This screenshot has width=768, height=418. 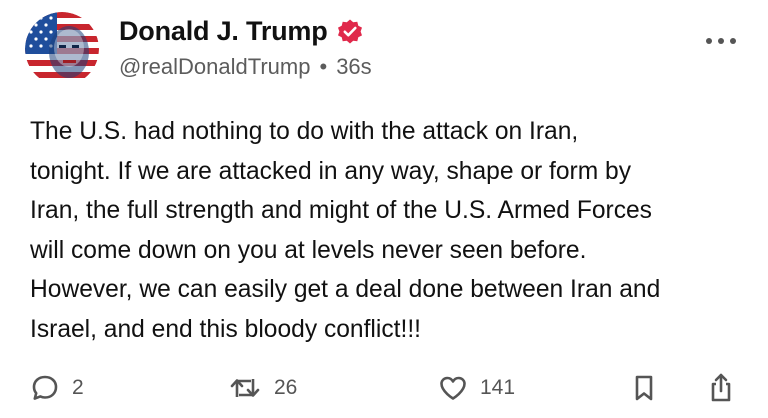 I want to click on reply-button: 2, so click(x=57, y=388).